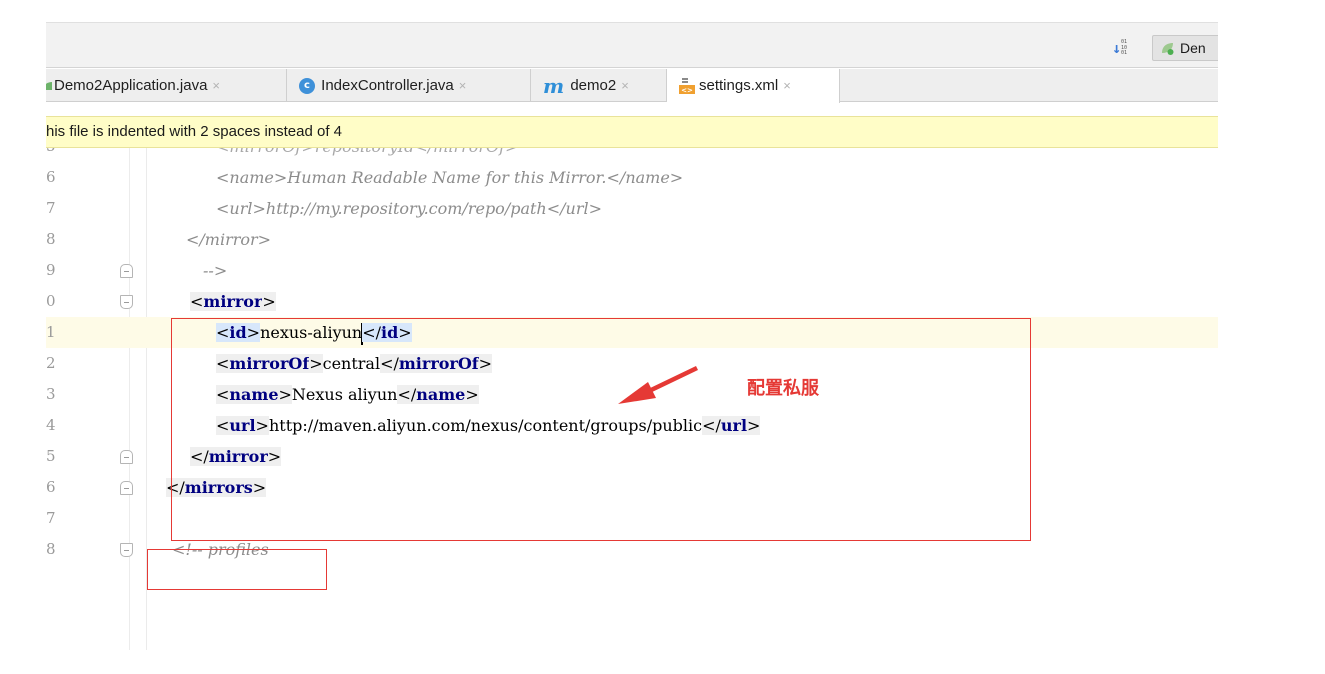 This screenshot has height=674, width=1325. I want to click on tab-label: settings.xml, so click(739, 85).